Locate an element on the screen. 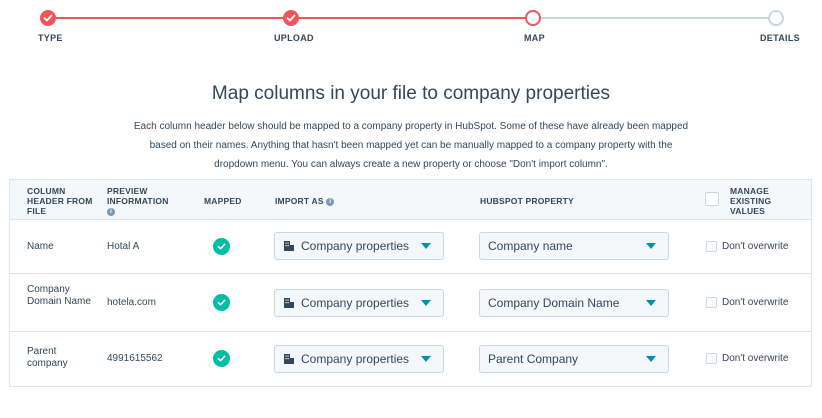  column-header-cell: Company Domain Name is located at coordinates (59, 295).